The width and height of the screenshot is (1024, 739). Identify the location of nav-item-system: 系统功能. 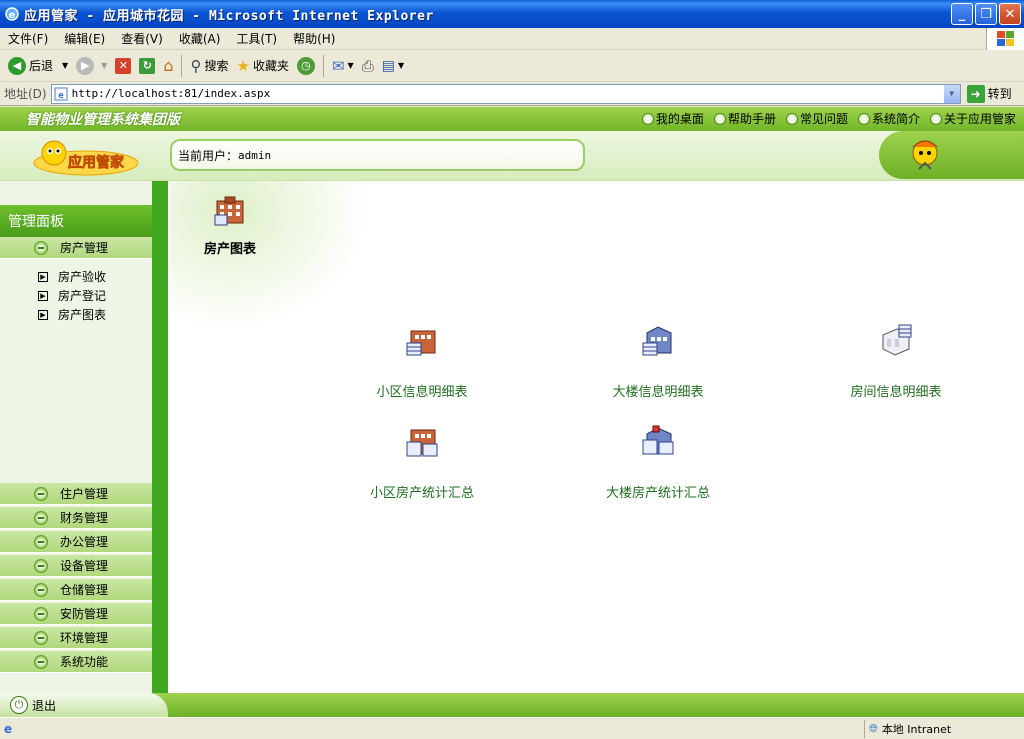
(76, 662).